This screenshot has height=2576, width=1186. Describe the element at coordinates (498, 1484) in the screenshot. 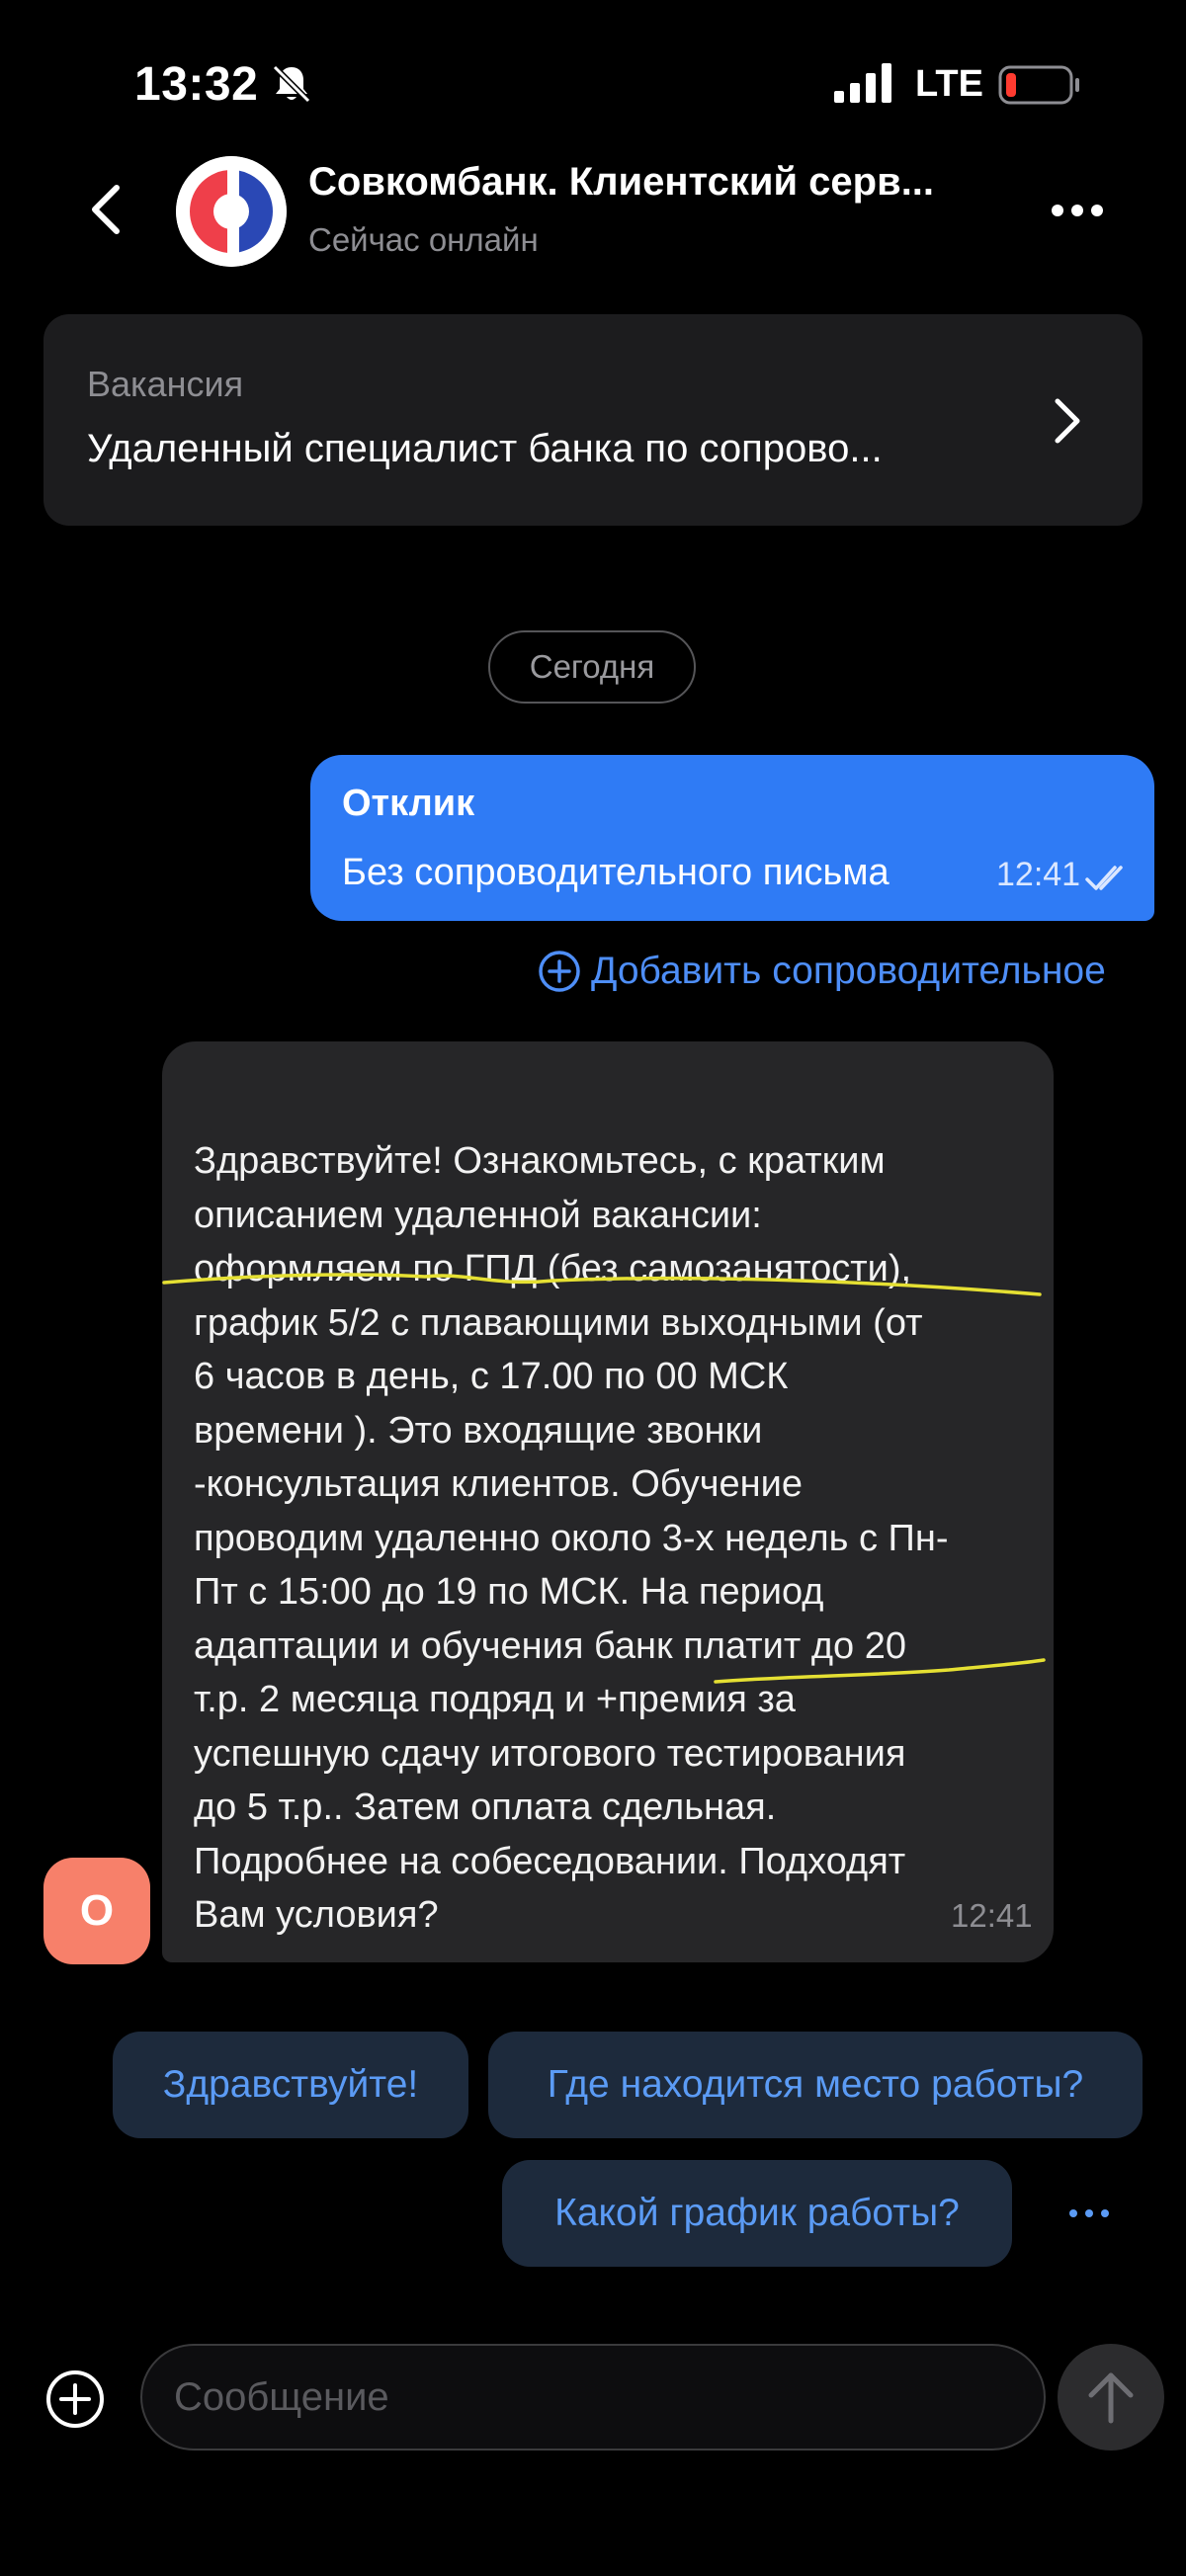

I see `message-line: -консультация клиентов. Обучение` at that location.